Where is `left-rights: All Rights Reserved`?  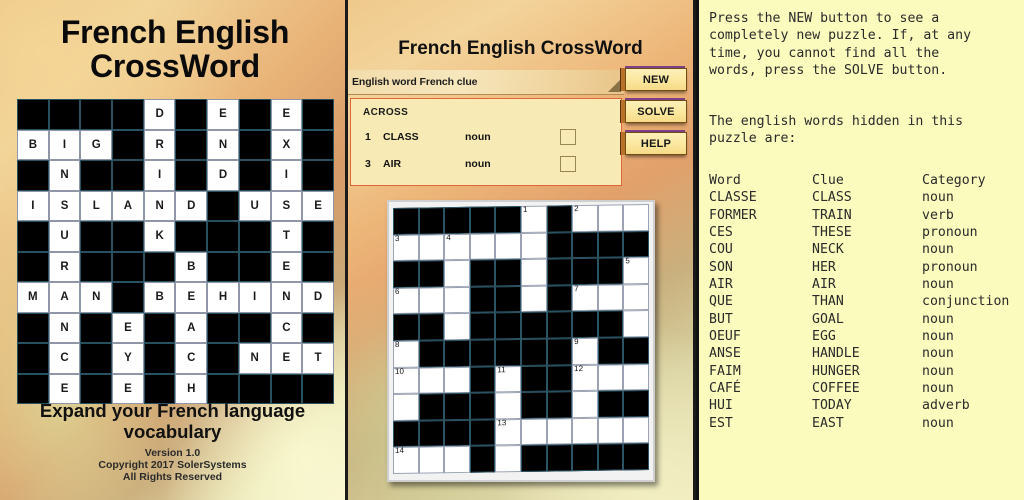 left-rights: All Rights Reserved is located at coordinates (172, 476).